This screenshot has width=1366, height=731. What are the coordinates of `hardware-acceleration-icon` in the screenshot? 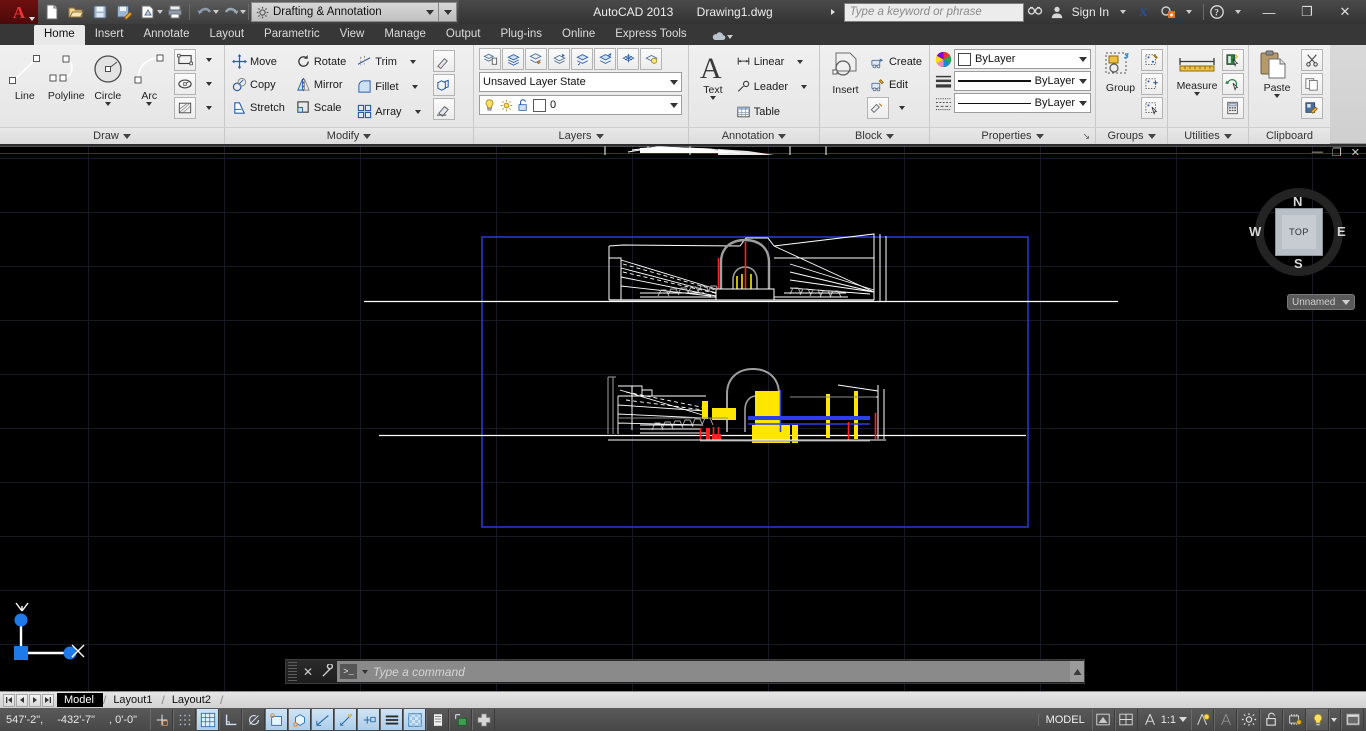 It's located at (1294, 719).